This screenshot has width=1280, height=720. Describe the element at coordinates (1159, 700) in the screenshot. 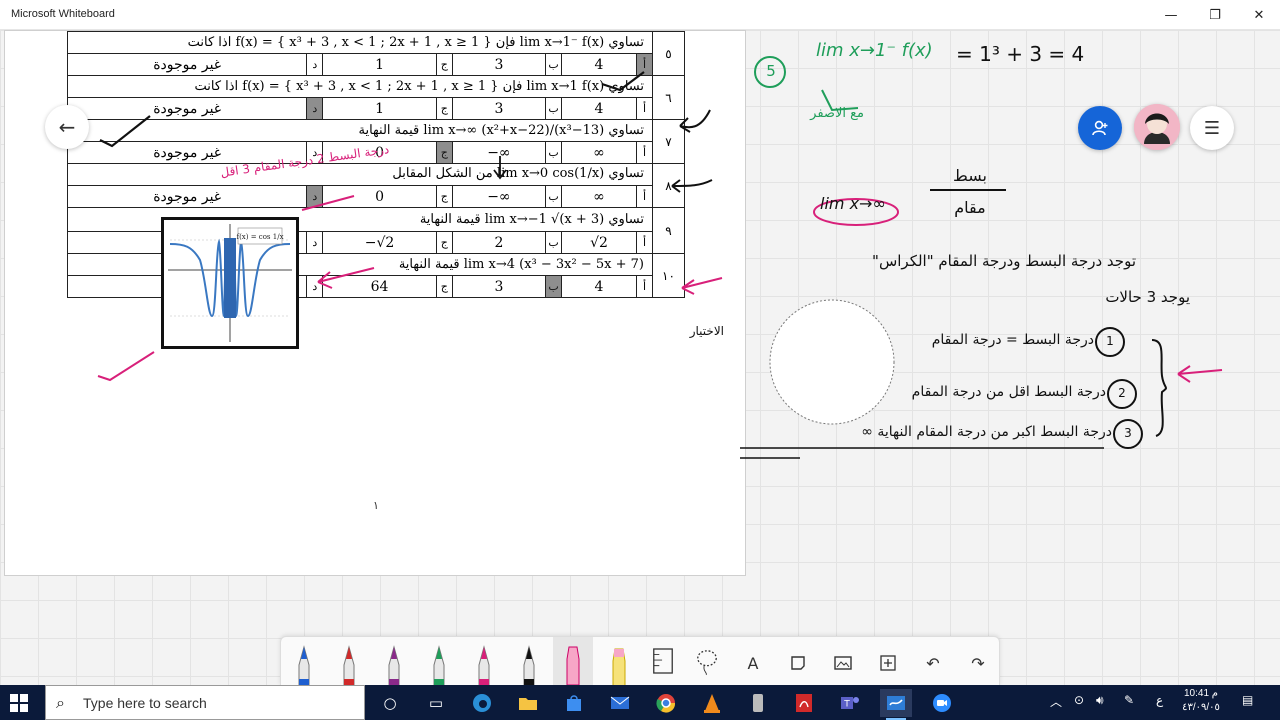

I see `input-language: ع` at that location.